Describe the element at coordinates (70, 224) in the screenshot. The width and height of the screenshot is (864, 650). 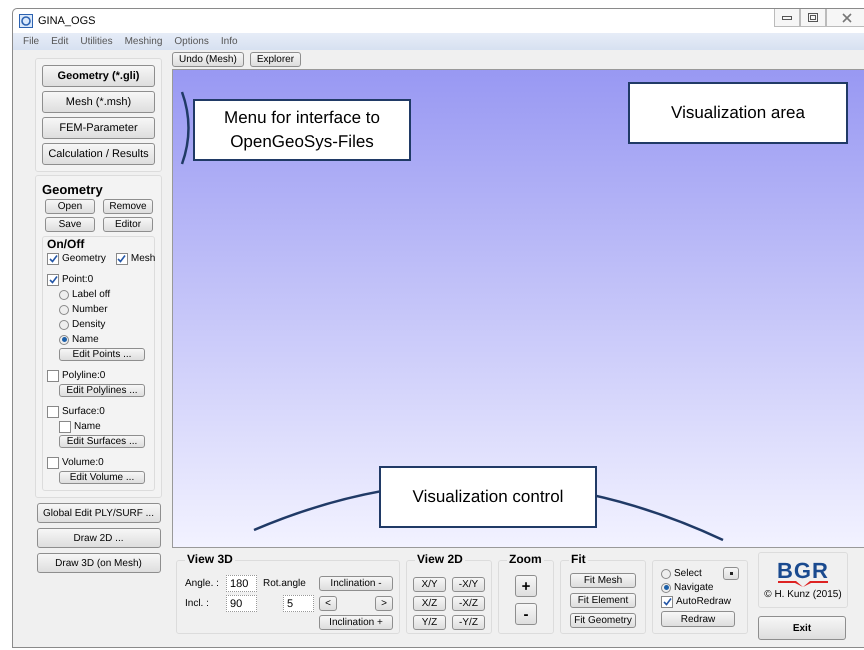
I see `button: Save` at that location.